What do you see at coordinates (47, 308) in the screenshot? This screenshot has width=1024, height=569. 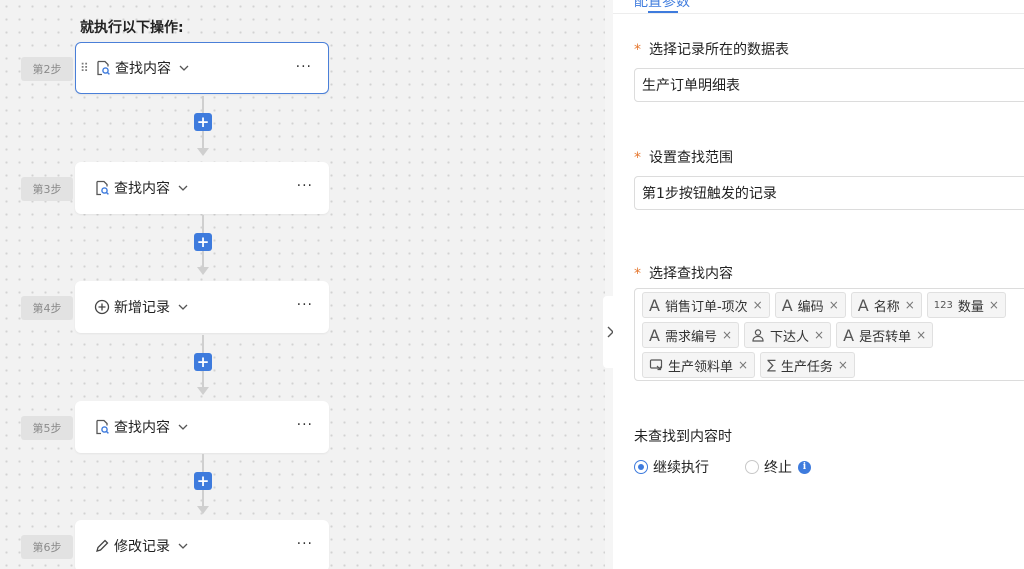 I see `step-badge: 第4步` at bounding box center [47, 308].